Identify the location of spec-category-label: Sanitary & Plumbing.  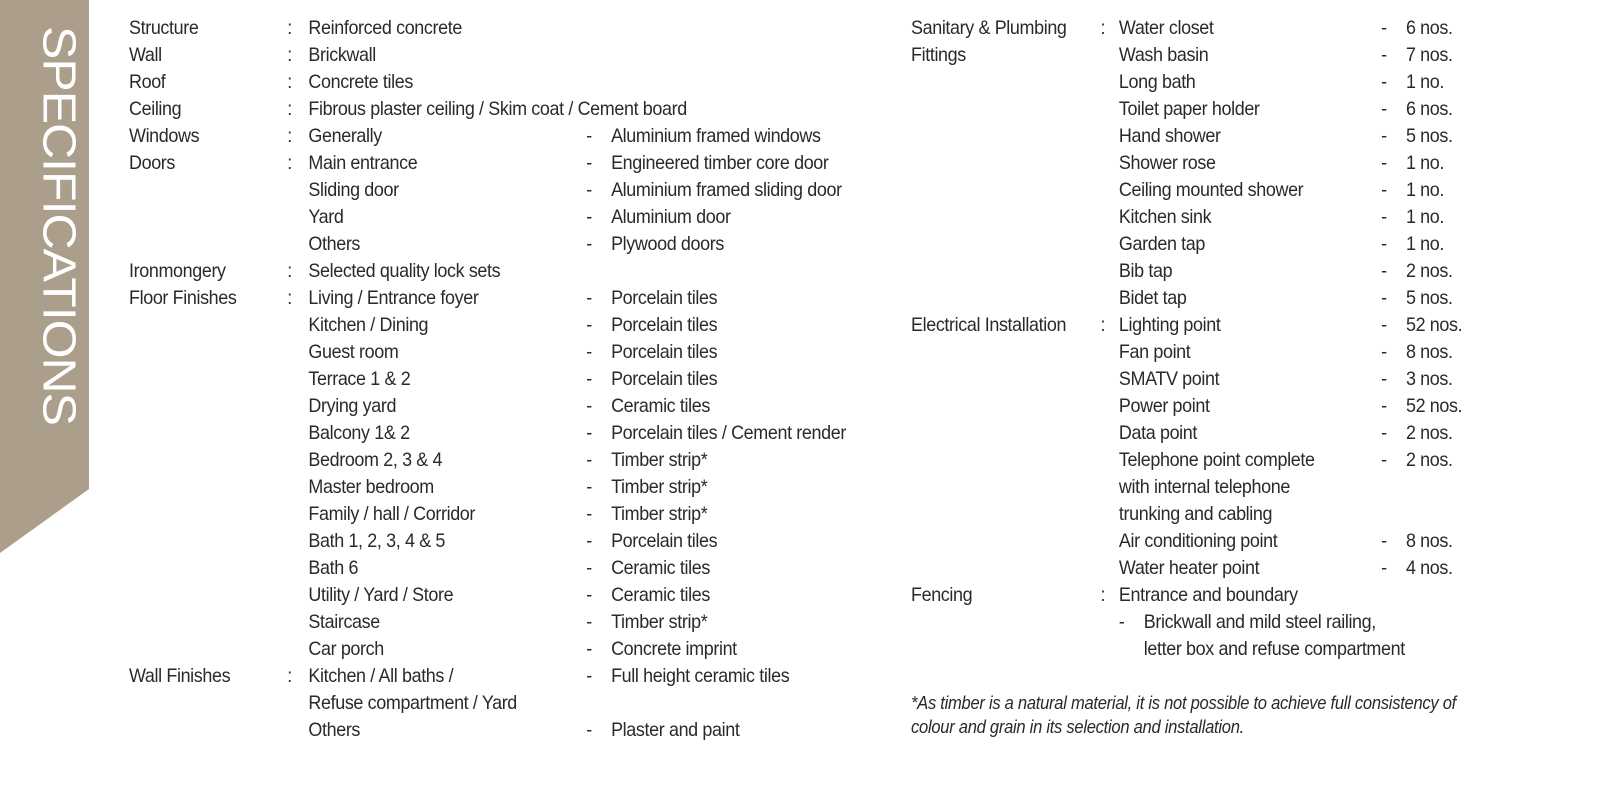
(989, 28).